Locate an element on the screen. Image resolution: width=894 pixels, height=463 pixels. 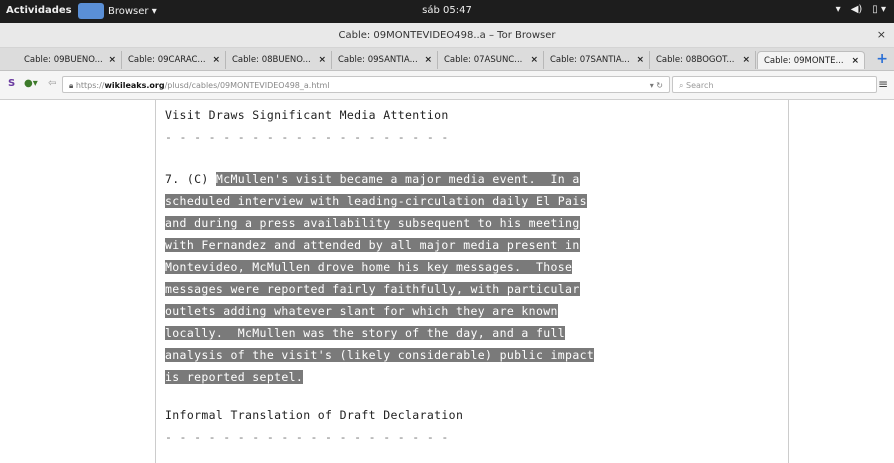
tab: Cable: 08BOGOT... × is located at coordinates (703, 60).